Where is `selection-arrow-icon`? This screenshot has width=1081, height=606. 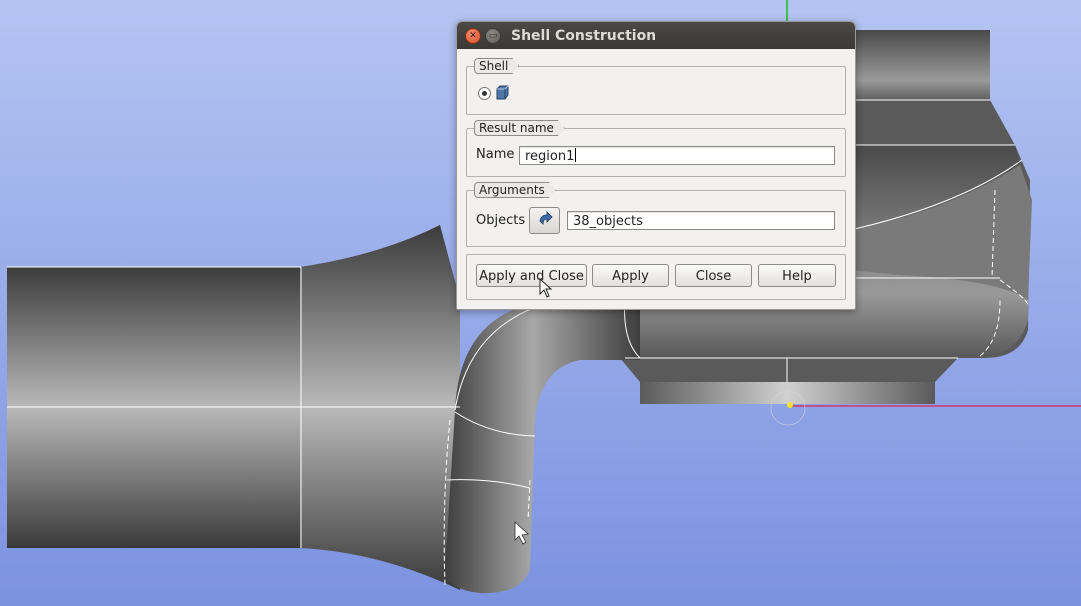
selection-arrow-icon is located at coordinates (546, 218).